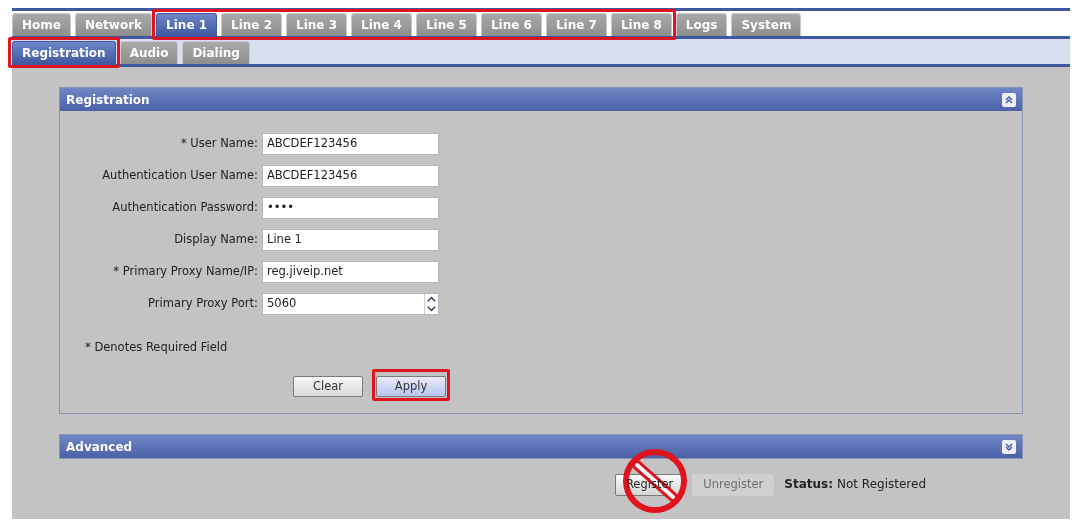  Describe the element at coordinates (99, 447) in the screenshot. I see `panel-title: Advanced` at that location.